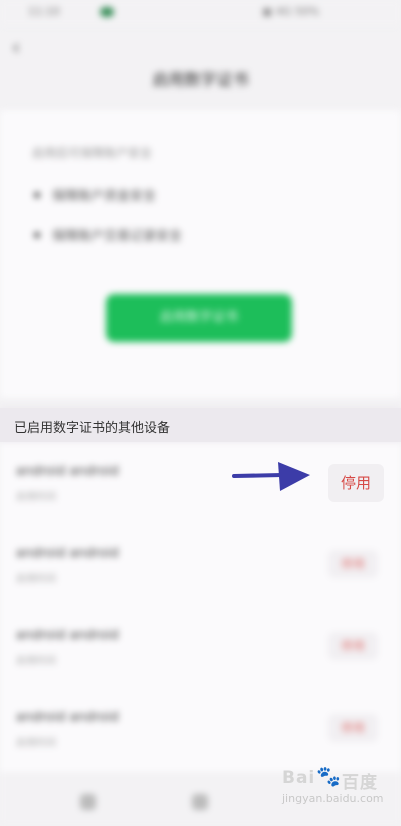  What do you see at coordinates (299, 778) in the screenshot?
I see `watermark-logo-text: Bai` at bounding box center [299, 778].